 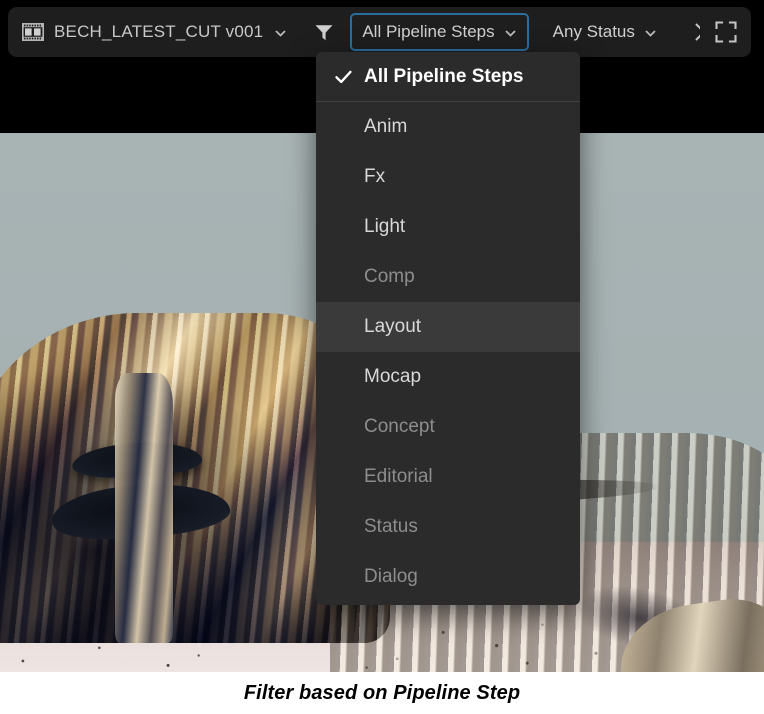 What do you see at coordinates (448, 277) in the screenshot?
I see `menu-item-comp: Comp` at bounding box center [448, 277].